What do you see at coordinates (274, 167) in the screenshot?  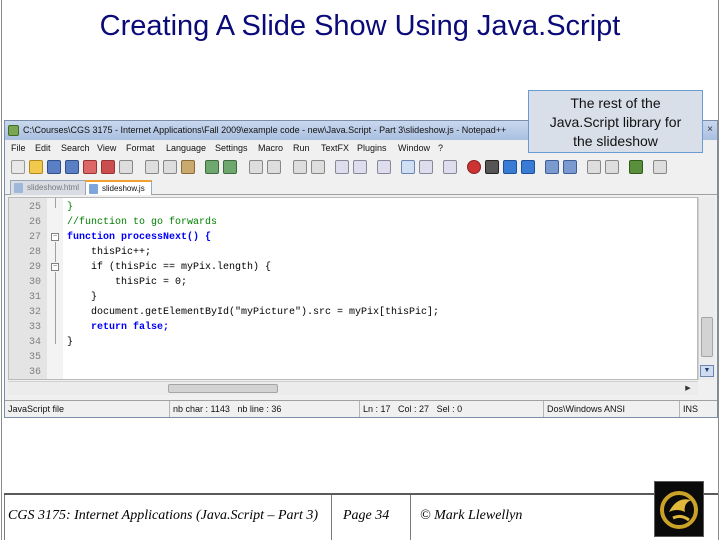 I see `replace-icon` at bounding box center [274, 167].